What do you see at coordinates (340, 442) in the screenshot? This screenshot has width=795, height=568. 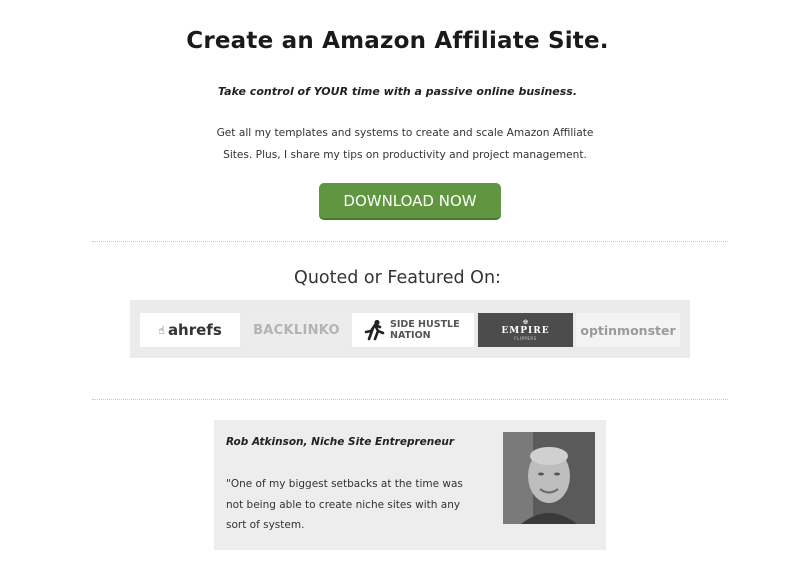 I see `testimonial-author: Rob Atkinson, Niche Site Entrepreneur` at bounding box center [340, 442].